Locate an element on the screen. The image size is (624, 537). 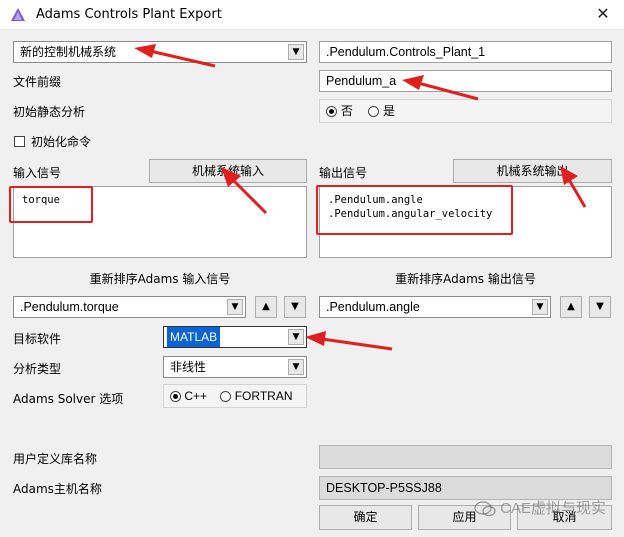
wechat-icon is located at coordinates (485, 509).